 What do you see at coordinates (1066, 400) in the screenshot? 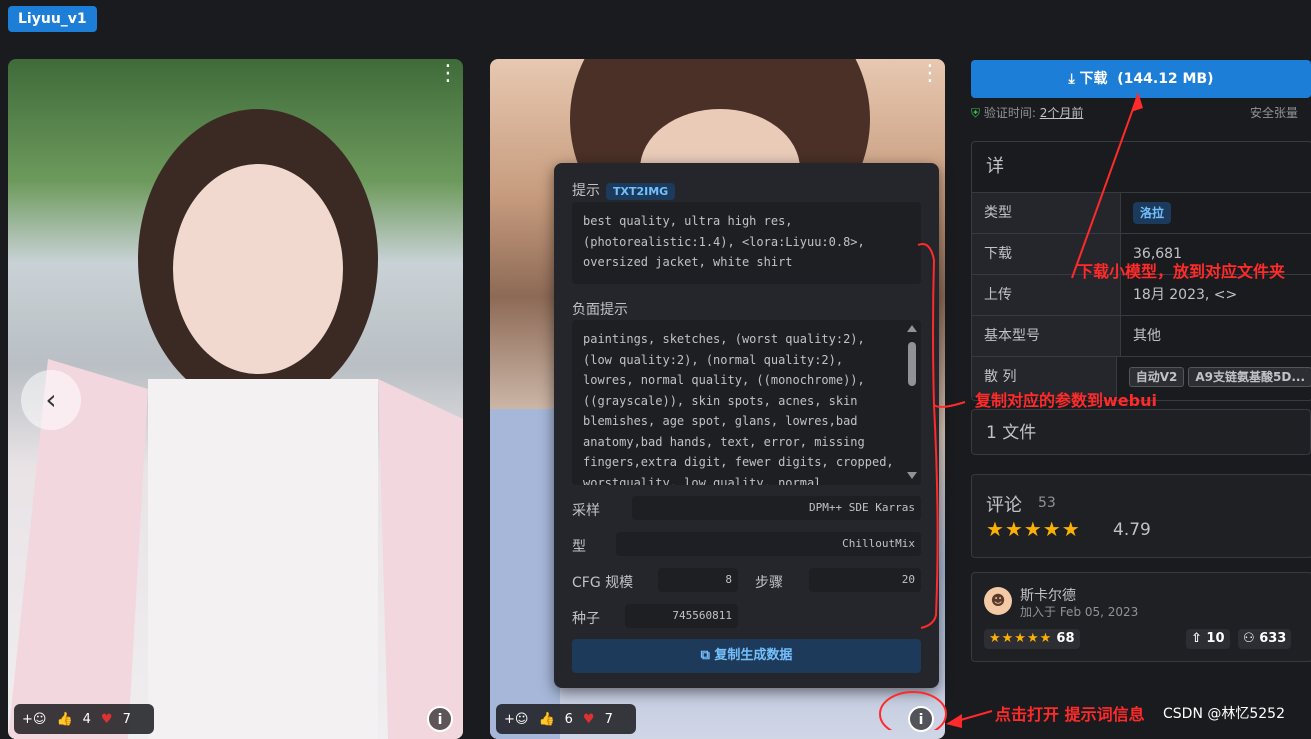
I see `annotation-copy: 复制对应的参数到webui` at bounding box center [1066, 400].